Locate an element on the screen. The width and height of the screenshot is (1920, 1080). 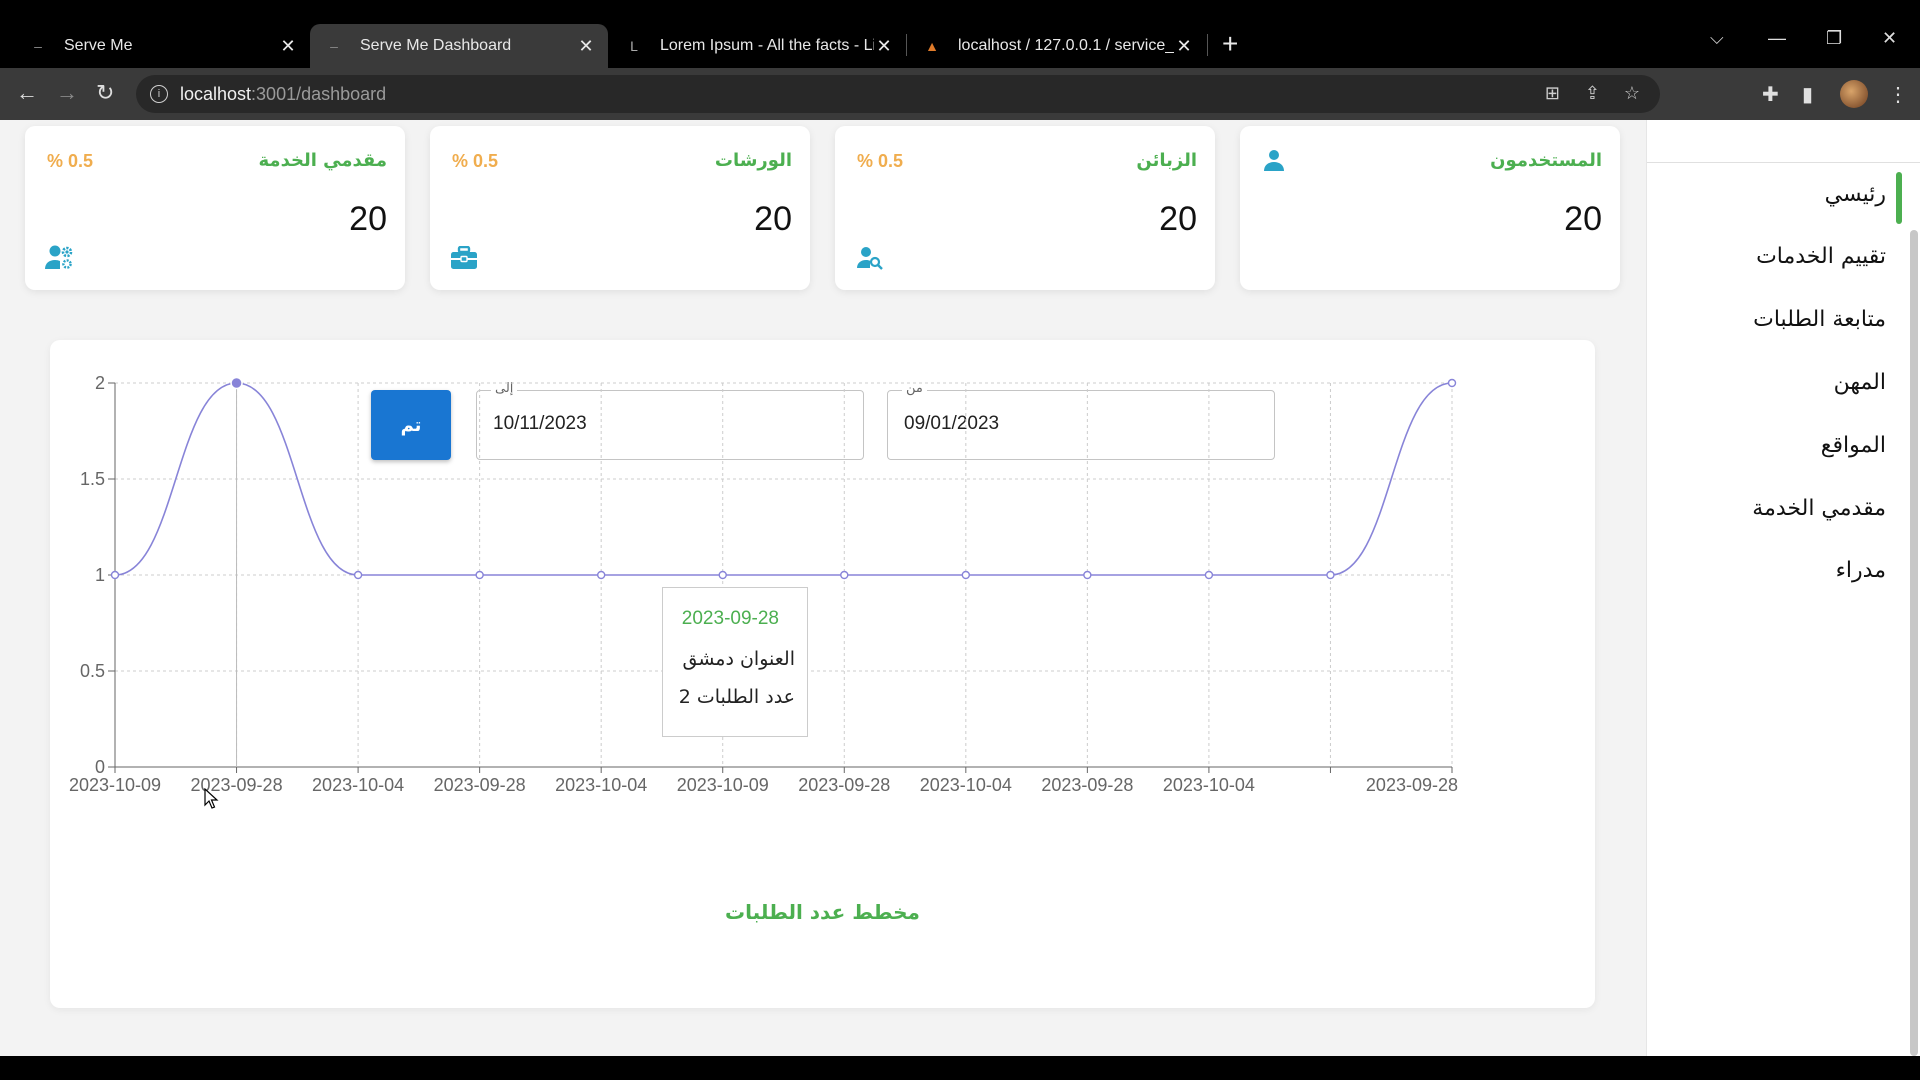
y-tick-label: 1.5 is located at coordinates (92, 479).